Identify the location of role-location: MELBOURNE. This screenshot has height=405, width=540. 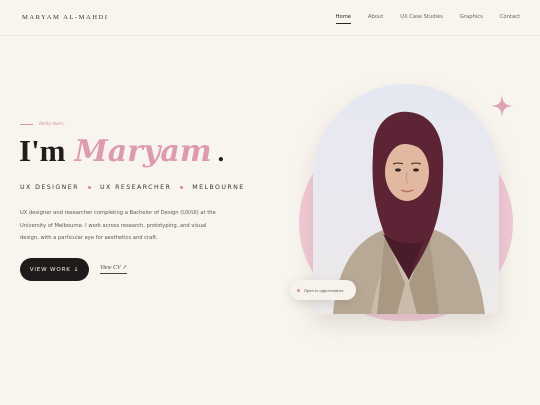
(218, 187).